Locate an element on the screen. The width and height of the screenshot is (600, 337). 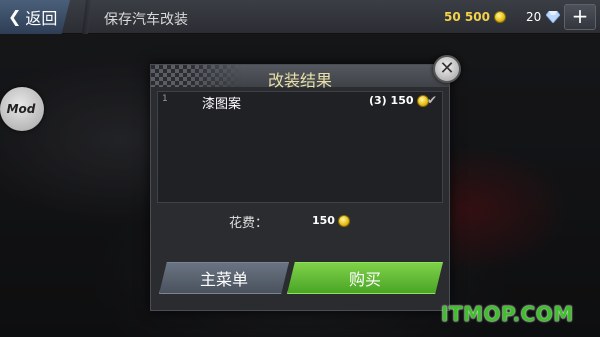
top-bar-divider is located at coordinates (87, 17).